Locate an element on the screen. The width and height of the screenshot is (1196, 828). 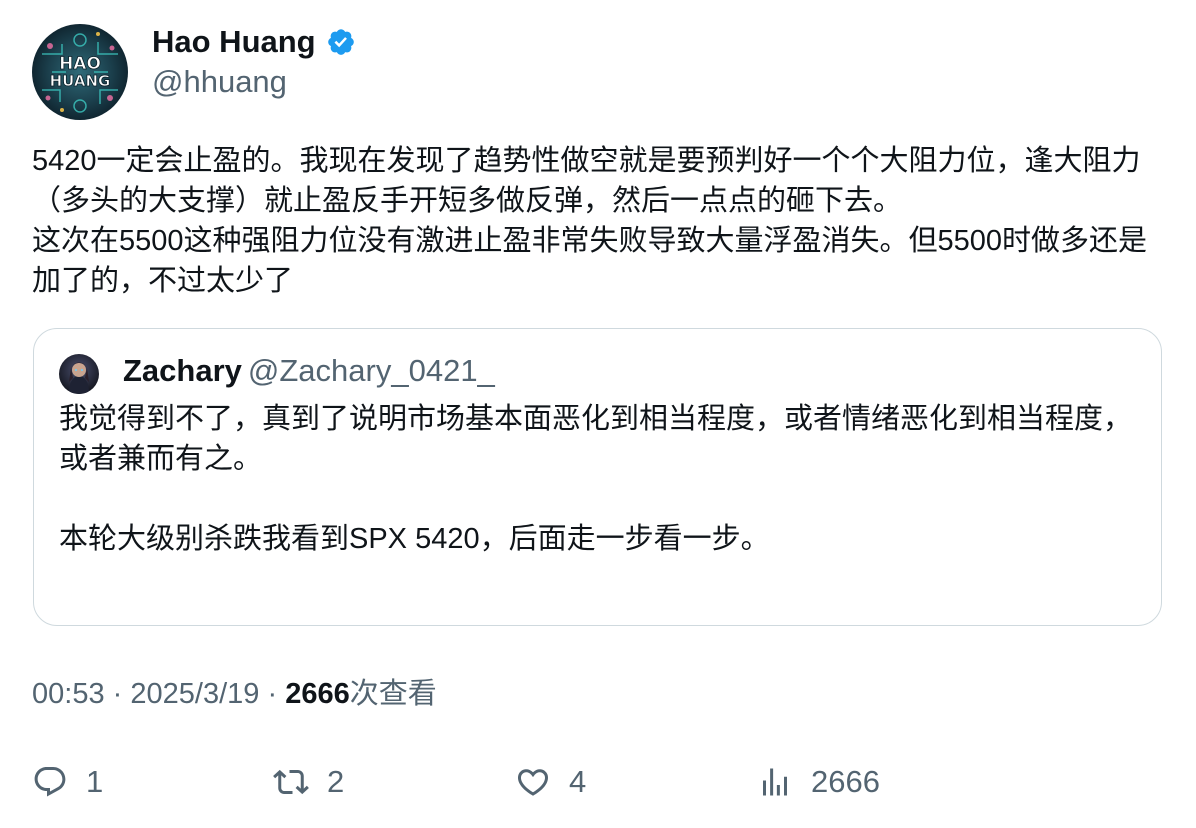
quote-author-handle: @Zachary_0421_ is located at coordinates (371, 370).